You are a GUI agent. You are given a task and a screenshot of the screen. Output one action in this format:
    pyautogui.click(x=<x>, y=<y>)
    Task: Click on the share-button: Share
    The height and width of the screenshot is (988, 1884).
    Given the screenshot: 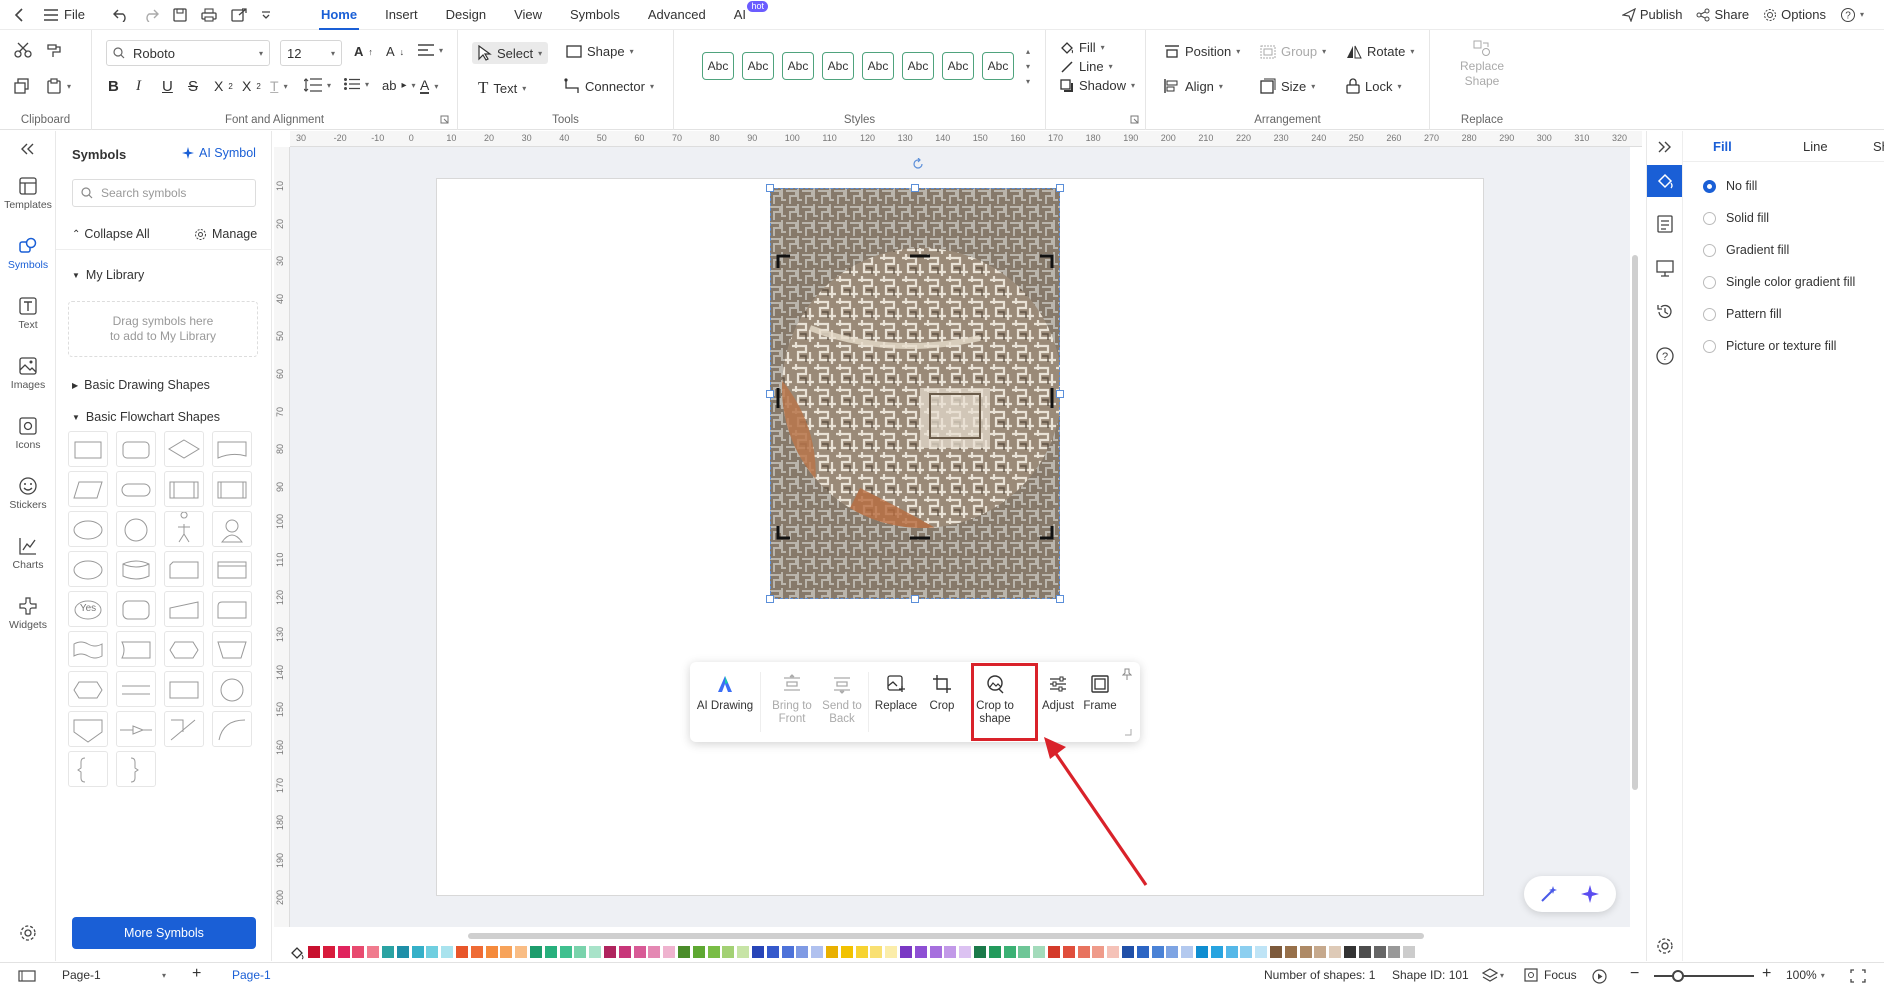 What is the action you would take?
    pyautogui.click(x=1722, y=14)
    